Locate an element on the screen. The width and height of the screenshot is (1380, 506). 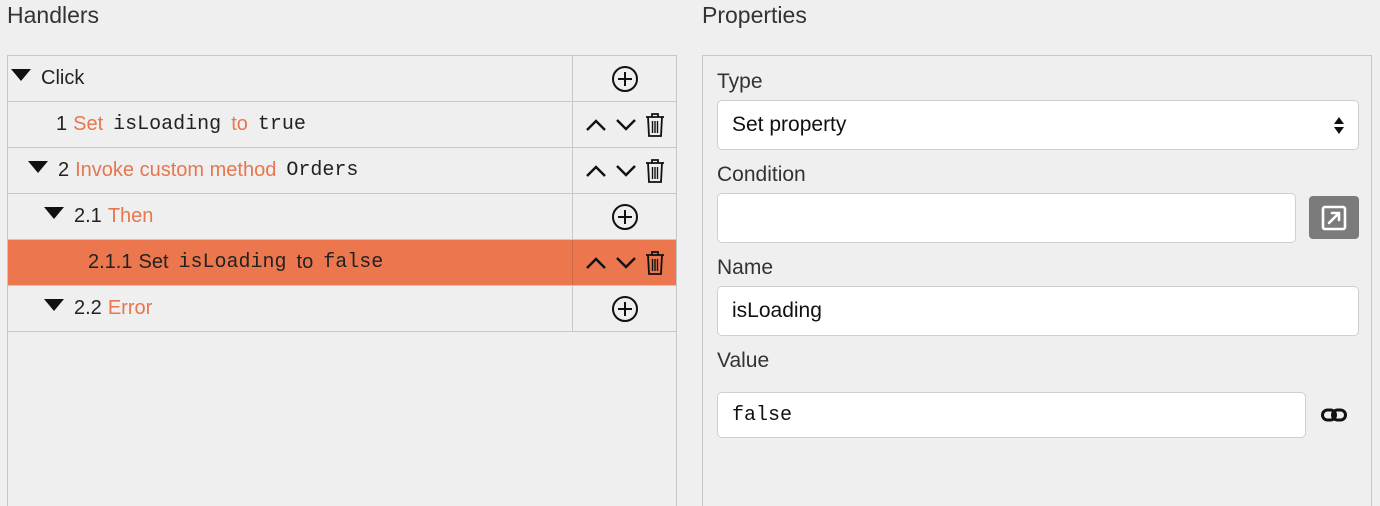
handler-text: Then is located at coordinates (130, 216).